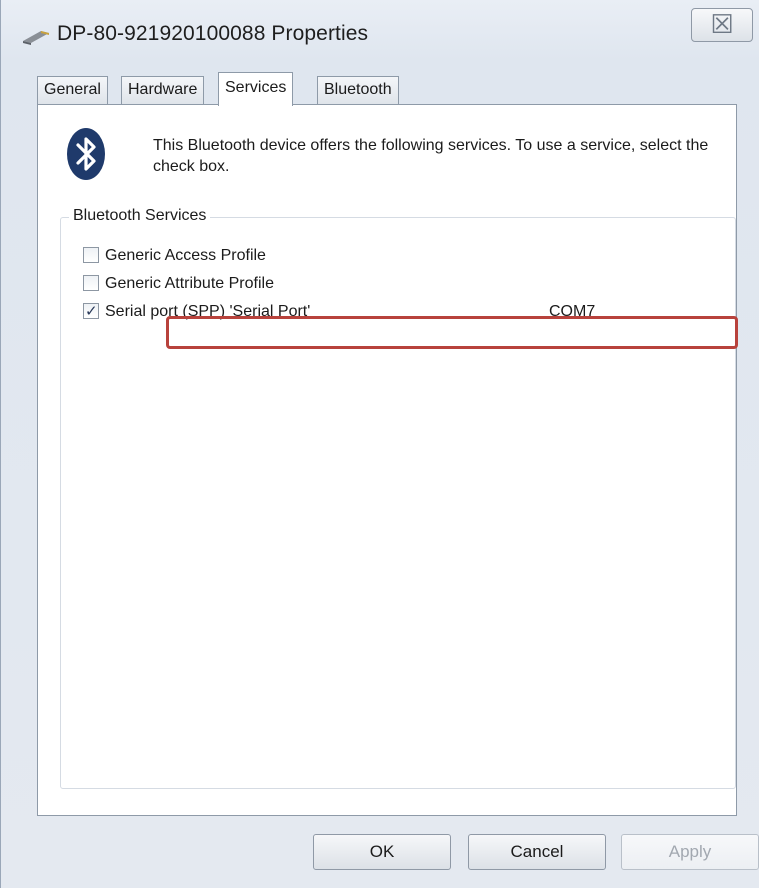  What do you see at coordinates (537, 852) in the screenshot?
I see `cancel-button: Cancel` at bounding box center [537, 852].